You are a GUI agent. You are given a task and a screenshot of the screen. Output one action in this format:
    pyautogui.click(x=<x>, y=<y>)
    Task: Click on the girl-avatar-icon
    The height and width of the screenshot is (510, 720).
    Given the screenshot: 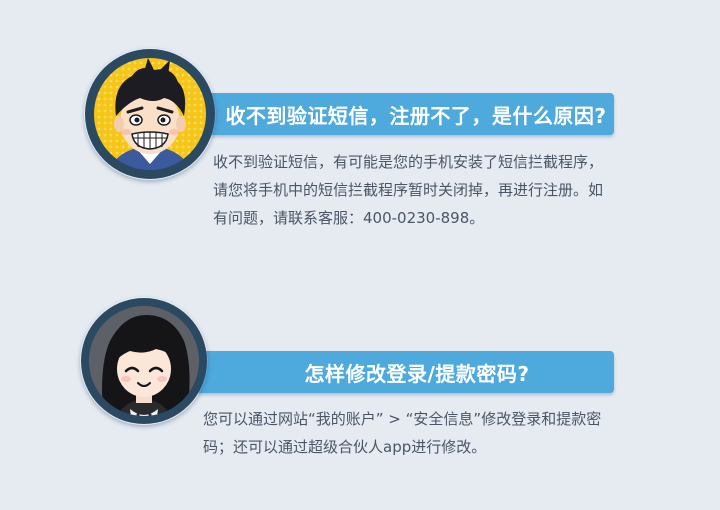 What is the action you would take?
    pyautogui.click(x=144, y=361)
    